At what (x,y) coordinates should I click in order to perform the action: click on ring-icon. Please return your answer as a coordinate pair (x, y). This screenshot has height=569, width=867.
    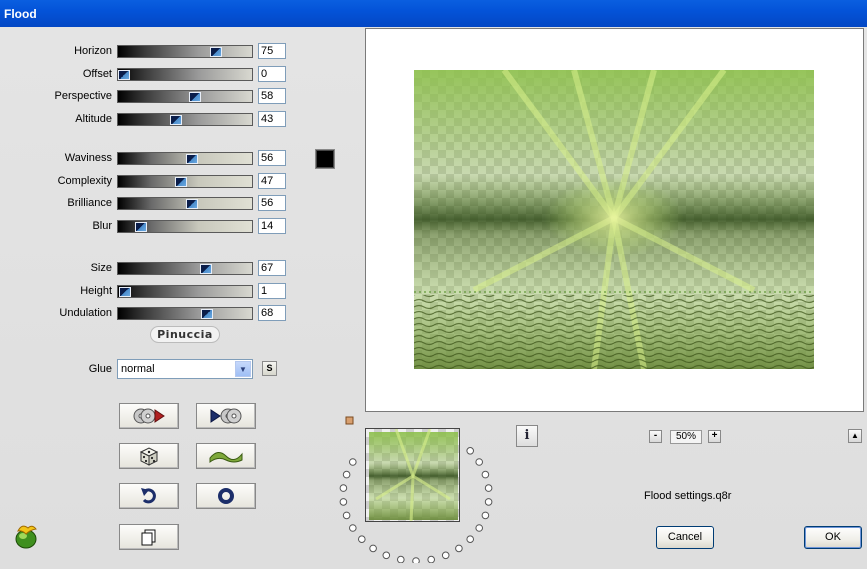
    Looking at the image, I should click on (226, 496).